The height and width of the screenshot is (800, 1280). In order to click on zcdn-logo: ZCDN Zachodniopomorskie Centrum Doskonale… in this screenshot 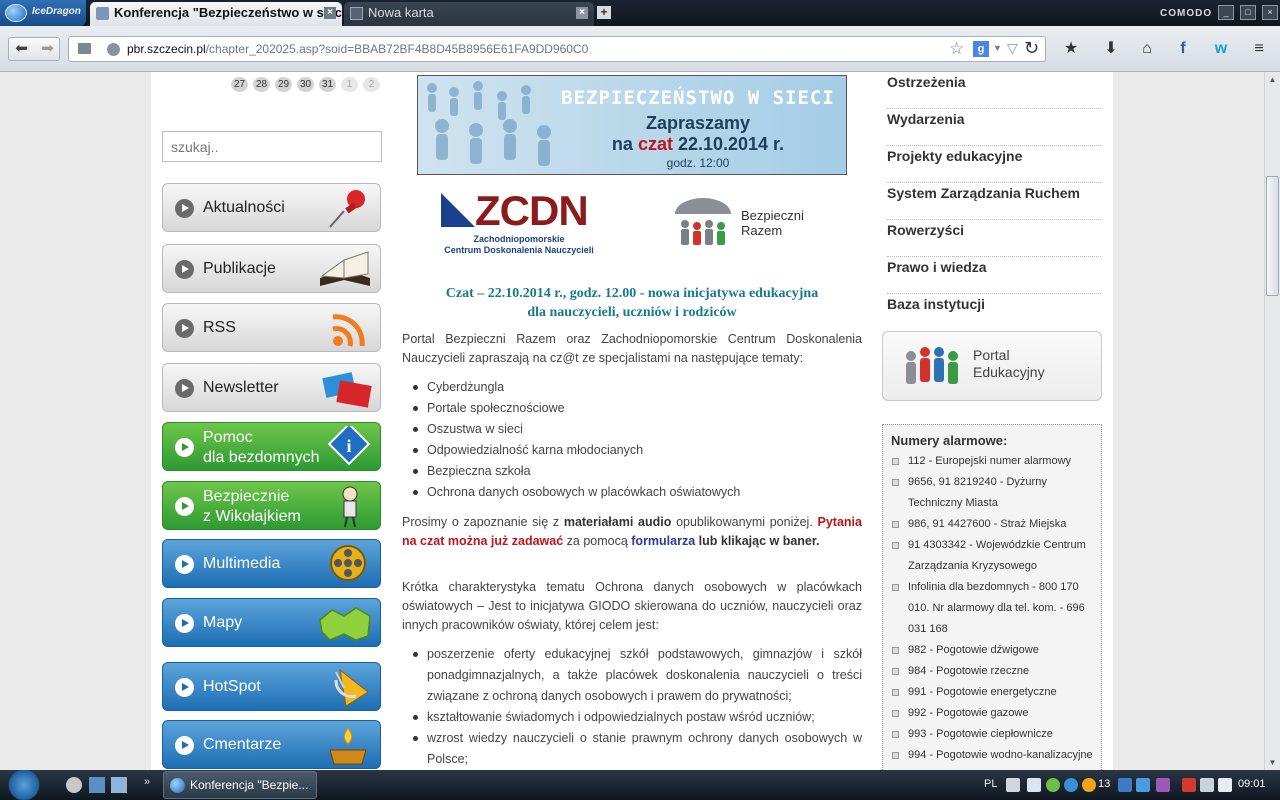, I will do `click(519, 223)`.